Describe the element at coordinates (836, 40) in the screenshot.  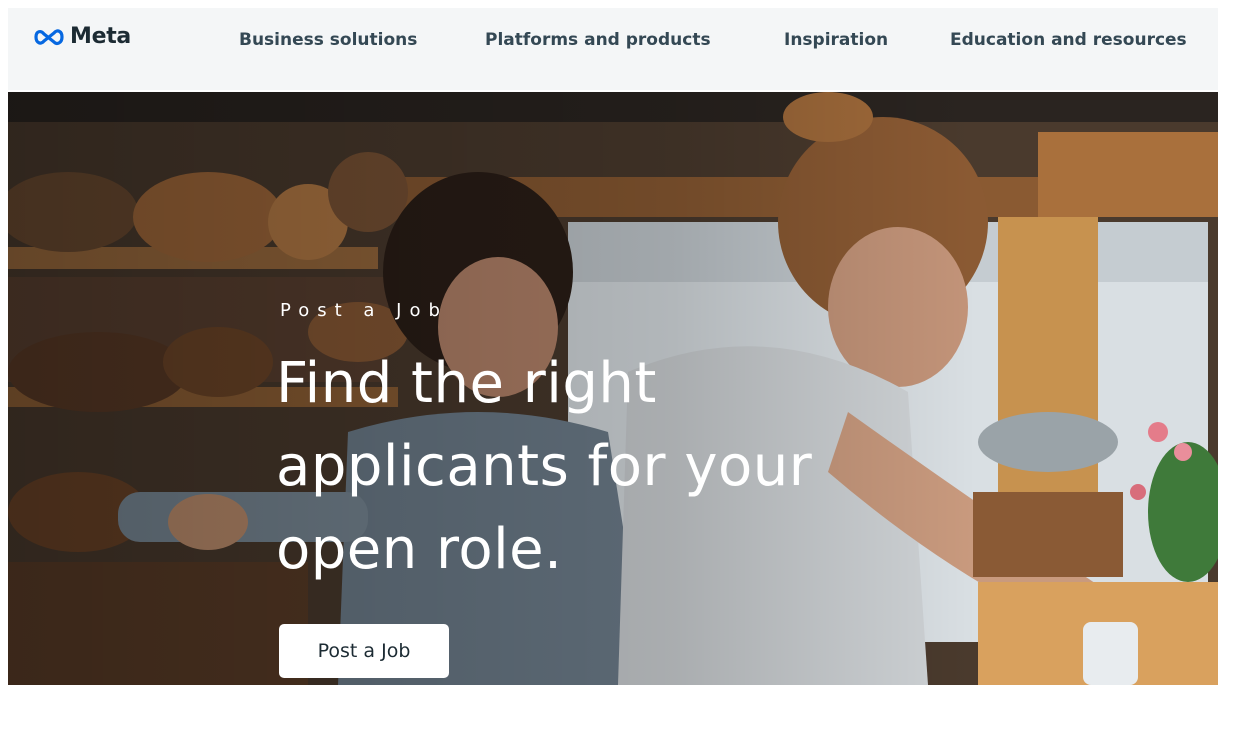
I see `nav-inspiration: Inspiration` at that location.